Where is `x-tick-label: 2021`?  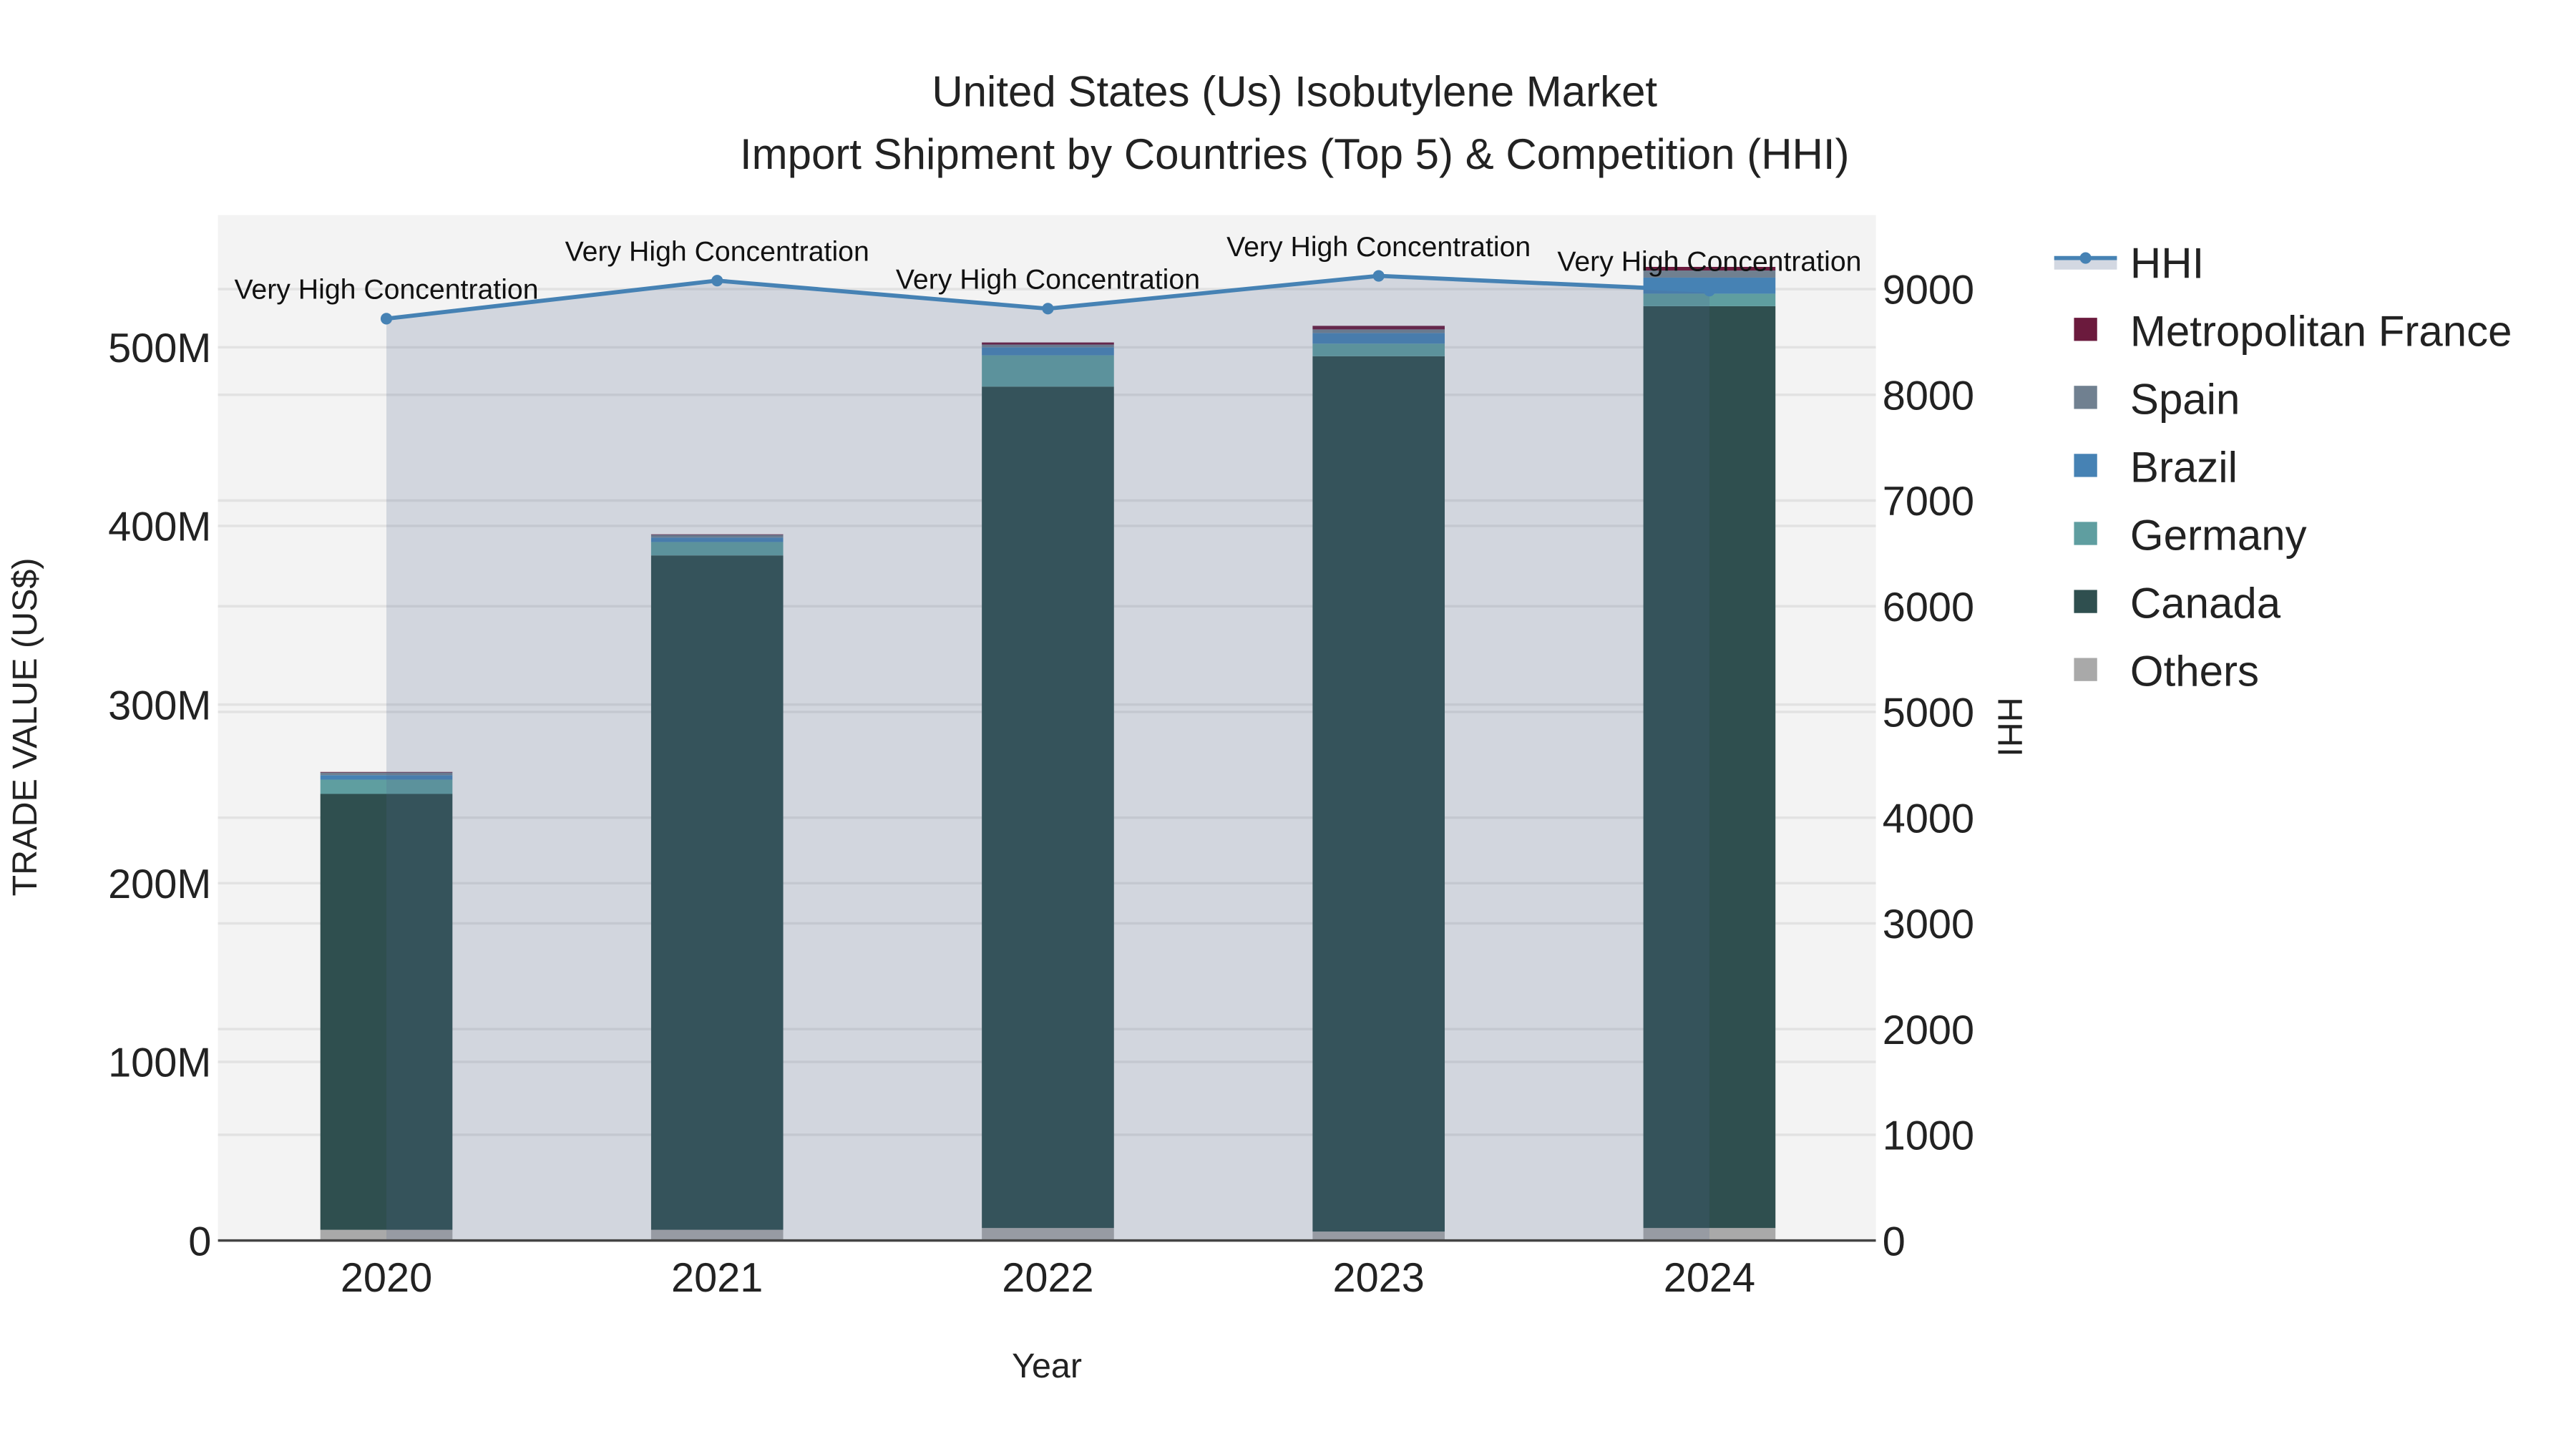
x-tick-label: 2021 is located at coordinates (717, 1278).